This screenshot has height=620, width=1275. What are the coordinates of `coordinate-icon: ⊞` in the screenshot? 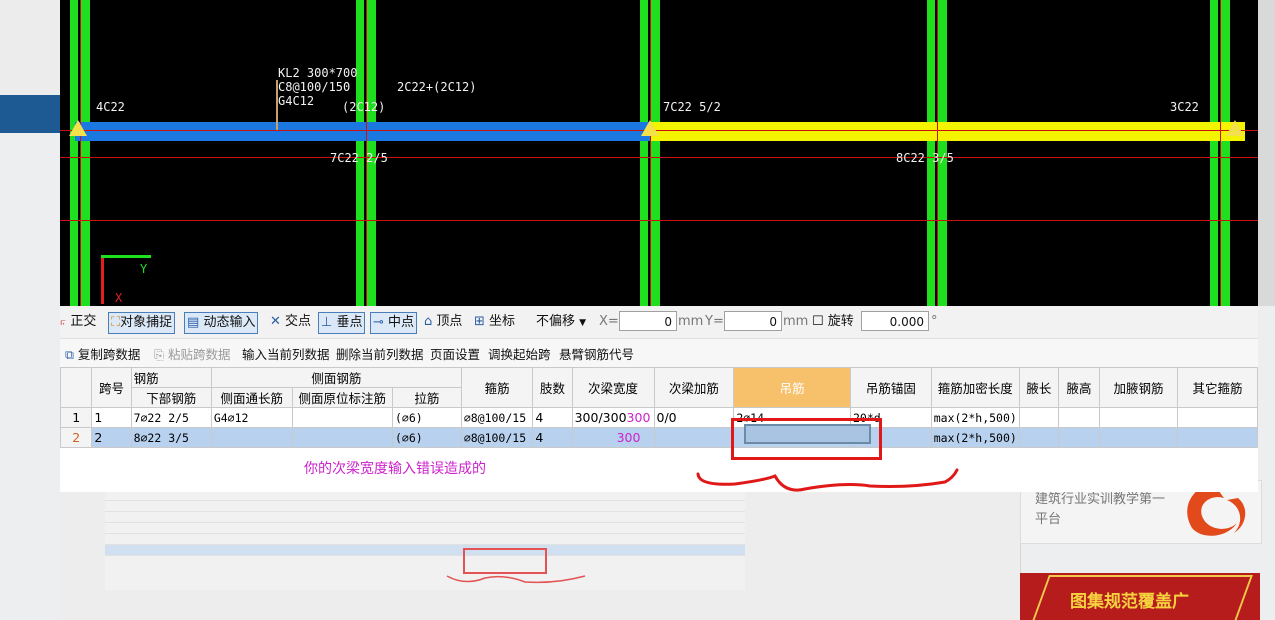 It's located at (479, 321).